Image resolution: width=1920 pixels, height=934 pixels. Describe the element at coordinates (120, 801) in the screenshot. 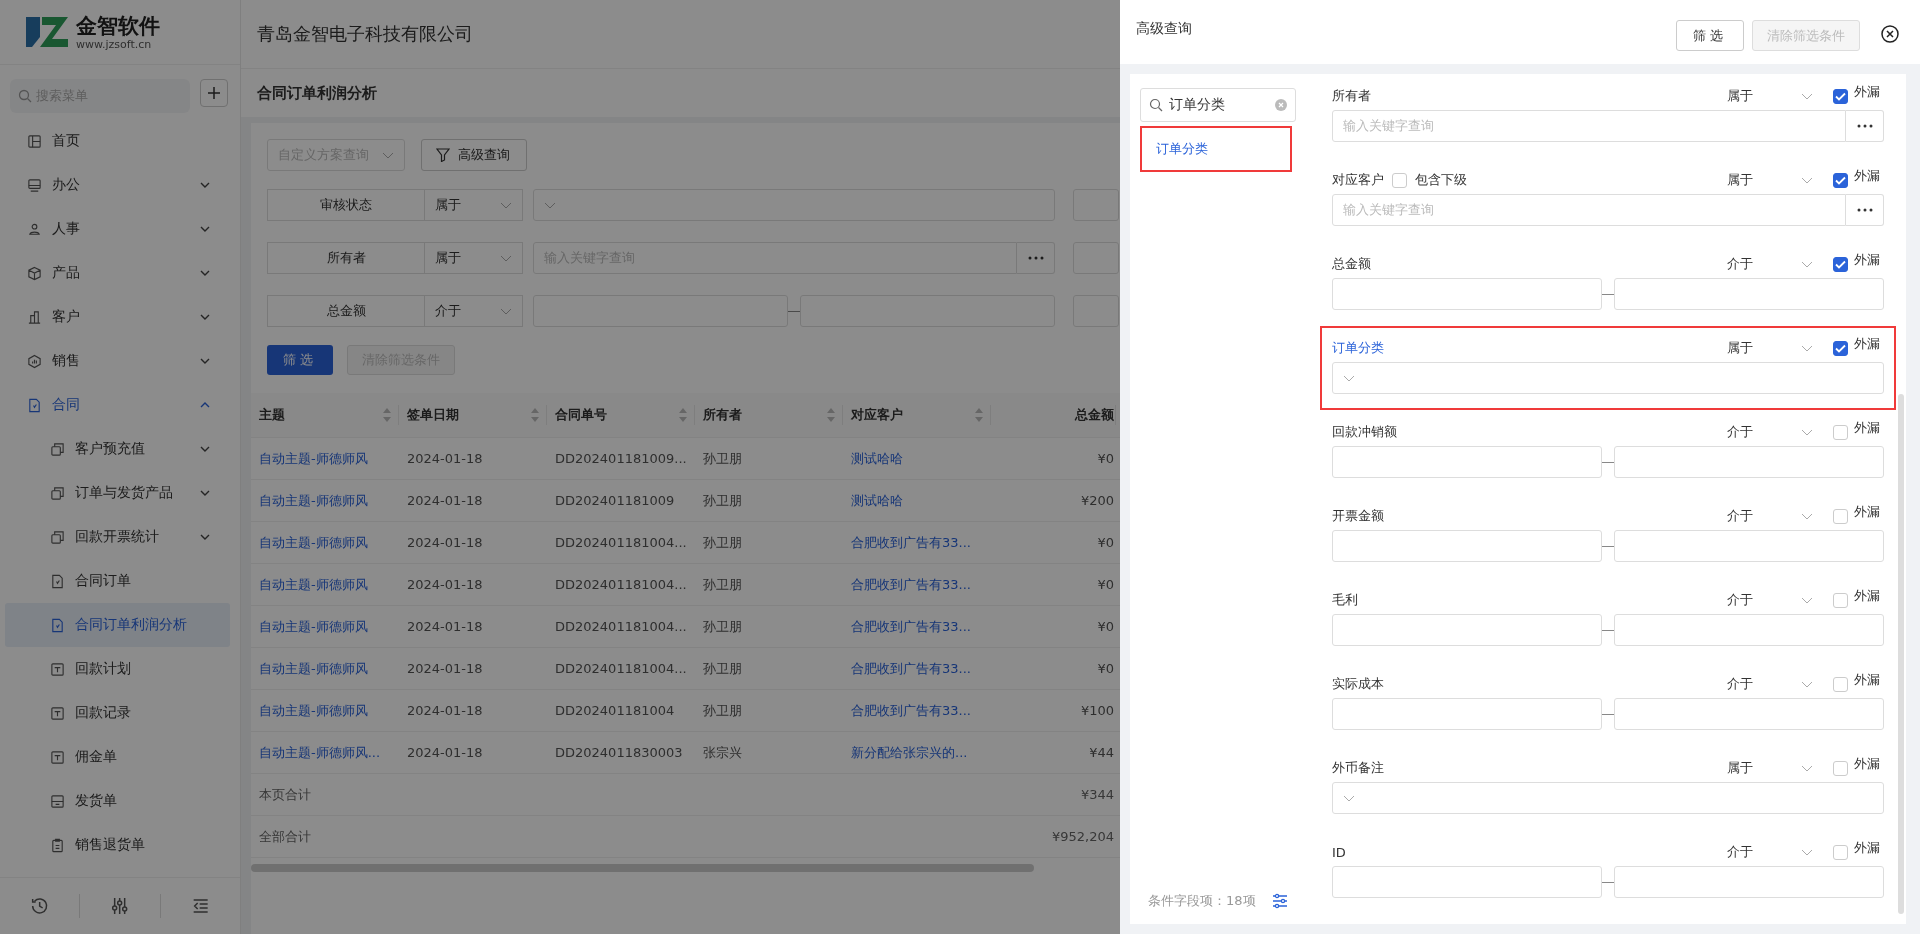

I see `sidebar-item: 发货单` at that location.